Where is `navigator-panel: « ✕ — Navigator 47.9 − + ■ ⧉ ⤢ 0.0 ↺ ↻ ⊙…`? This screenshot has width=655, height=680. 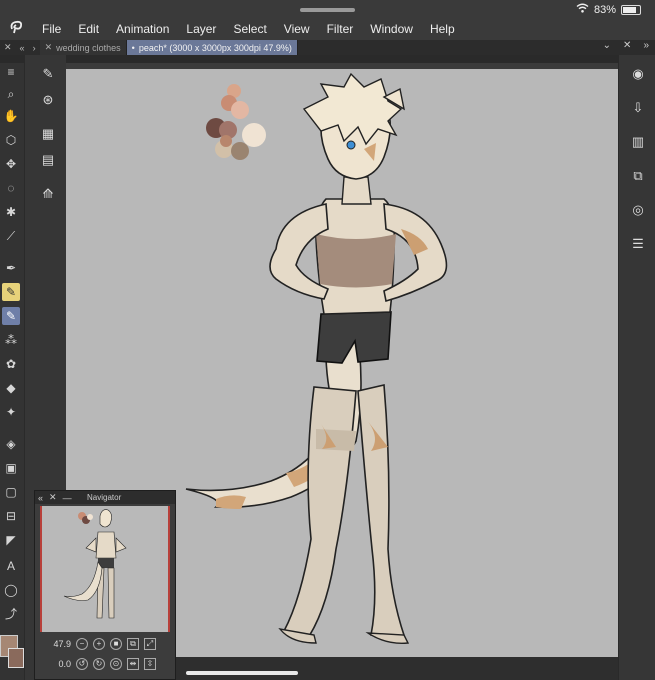 navigator-panel: « ✕ — Navigator 47.9 − + ■ ⧉ ⤢ 0.0 ↺ ↻ ⊙… is located at coordinates (105, 585).